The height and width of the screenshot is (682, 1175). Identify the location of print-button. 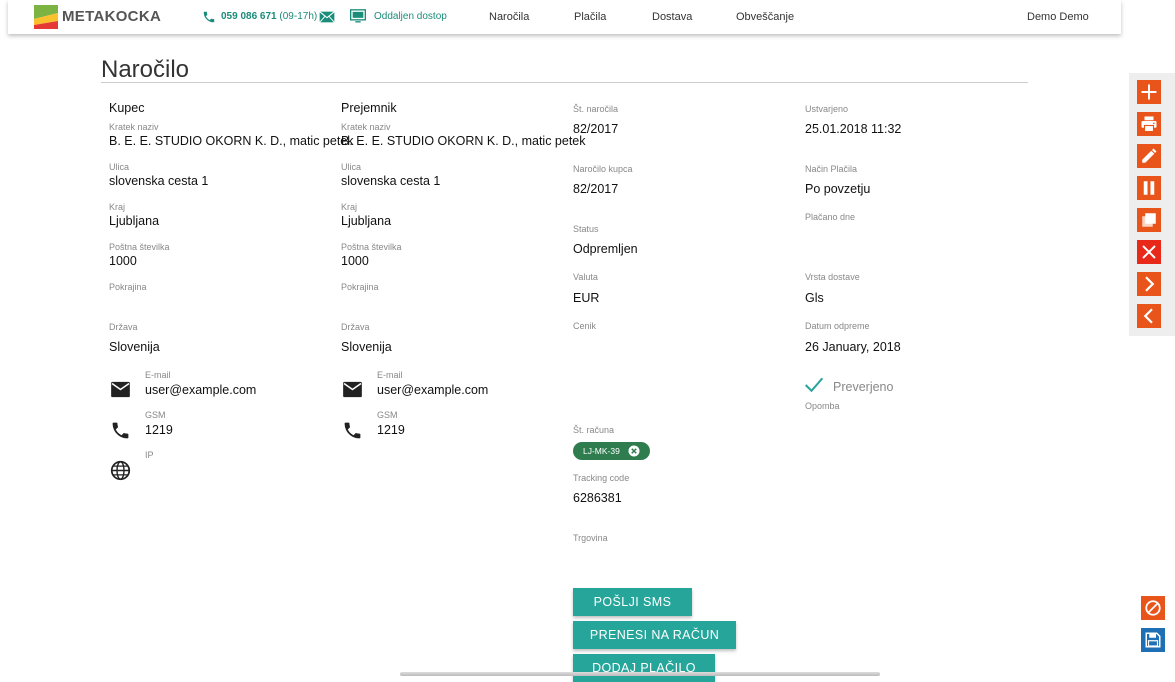
(1149, 124).